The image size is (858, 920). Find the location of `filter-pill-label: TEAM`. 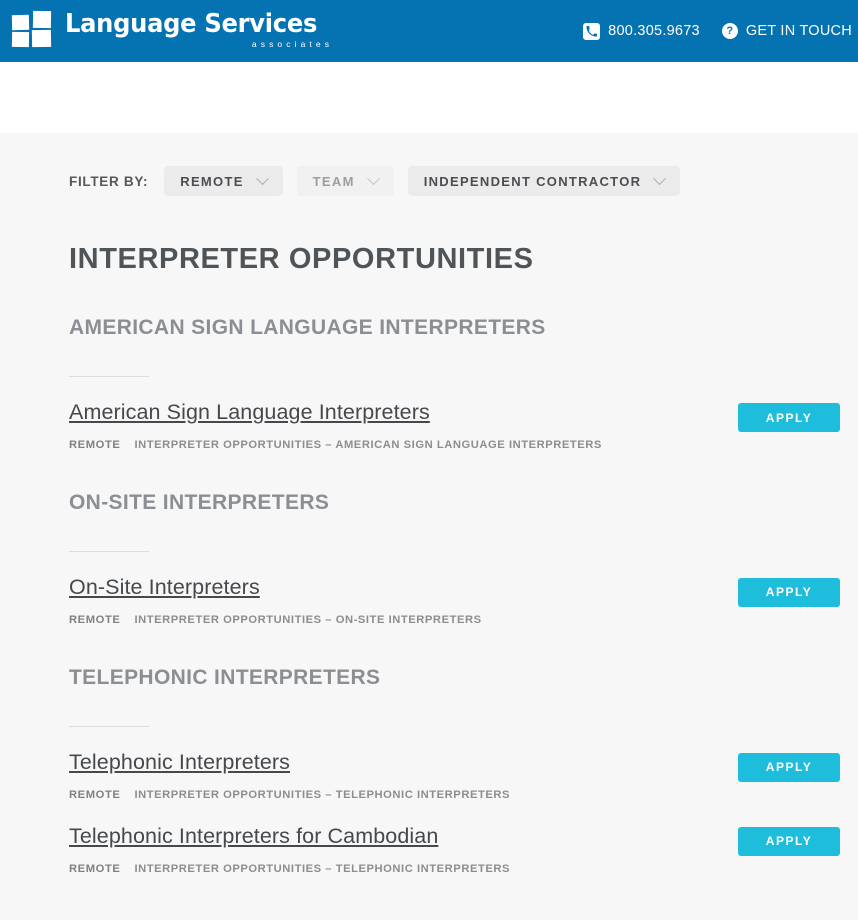

filter-pill-label: TEAM is located at coordinates (333, 181).